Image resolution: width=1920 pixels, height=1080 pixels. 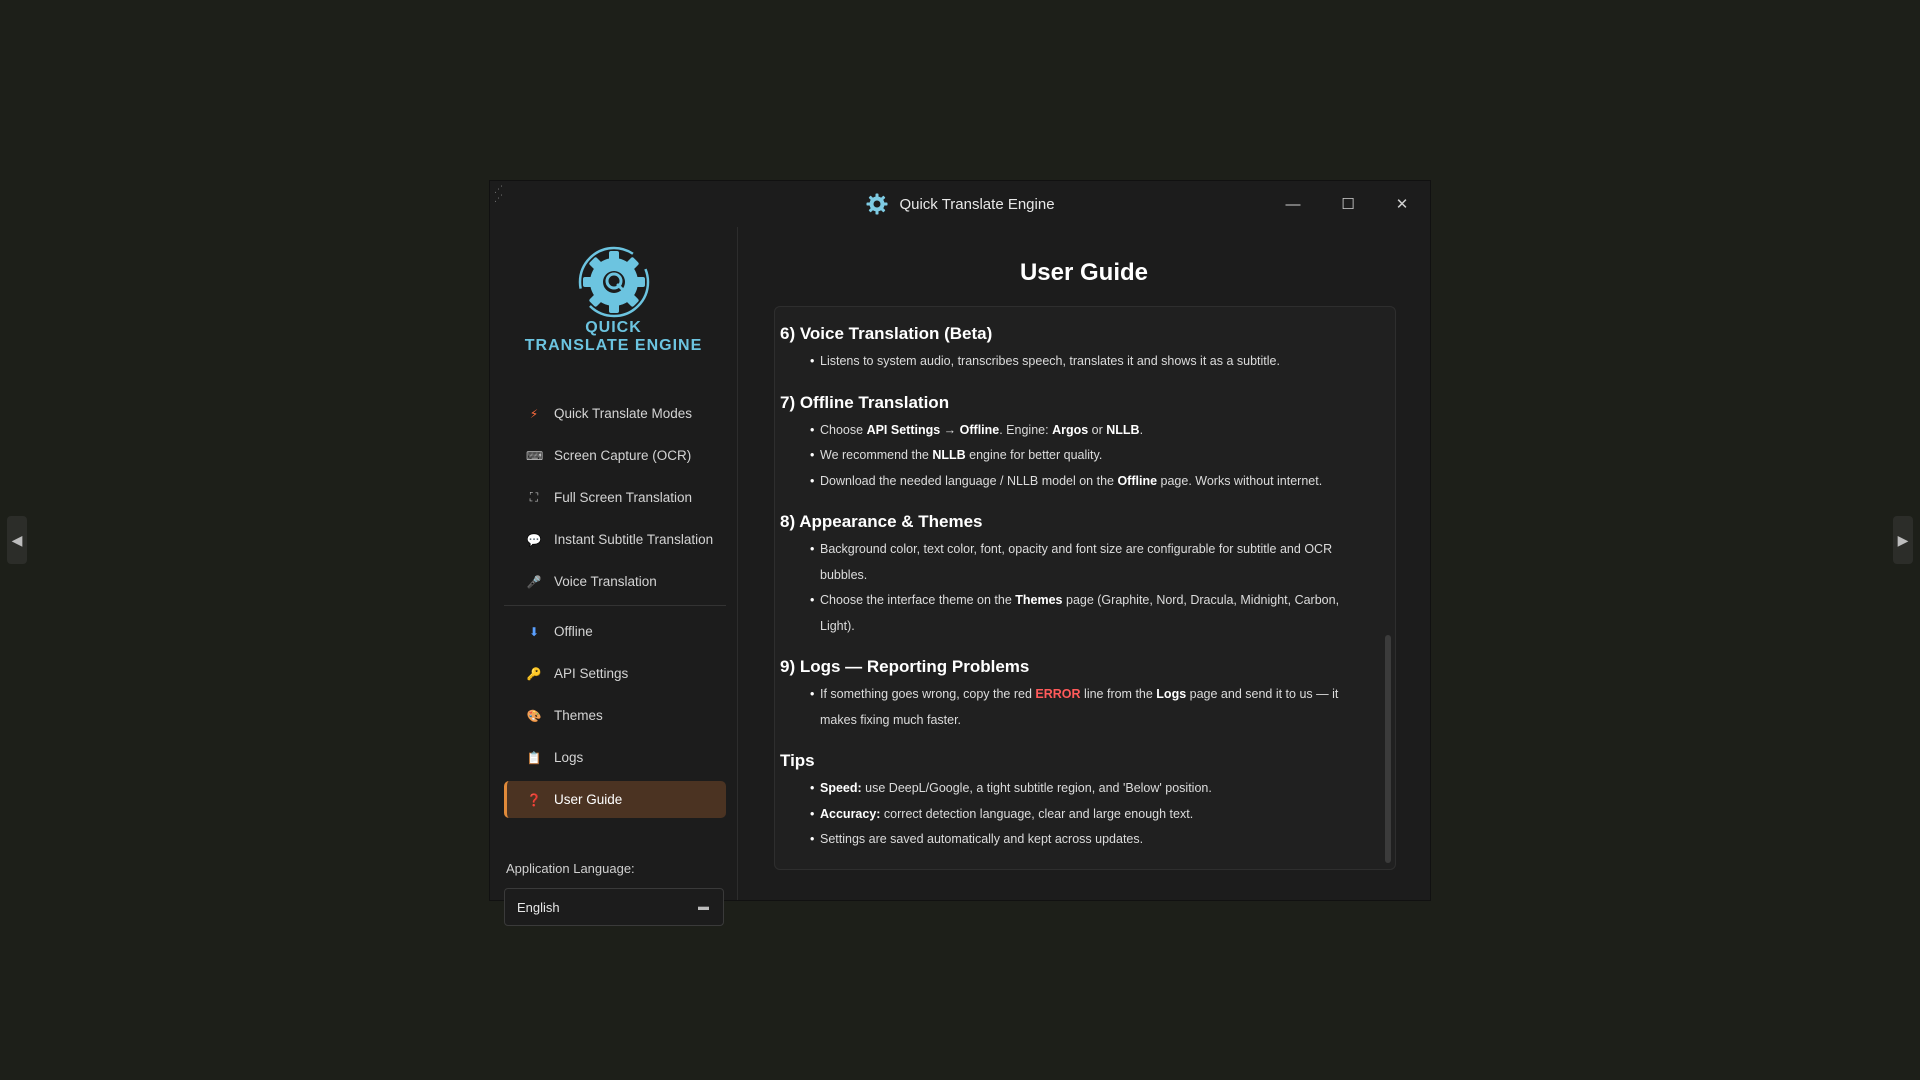 What do you see at coordinates (534, 673) in the screenshot?
I see `key-icon: 🔑` at bounding box center [534, 673].